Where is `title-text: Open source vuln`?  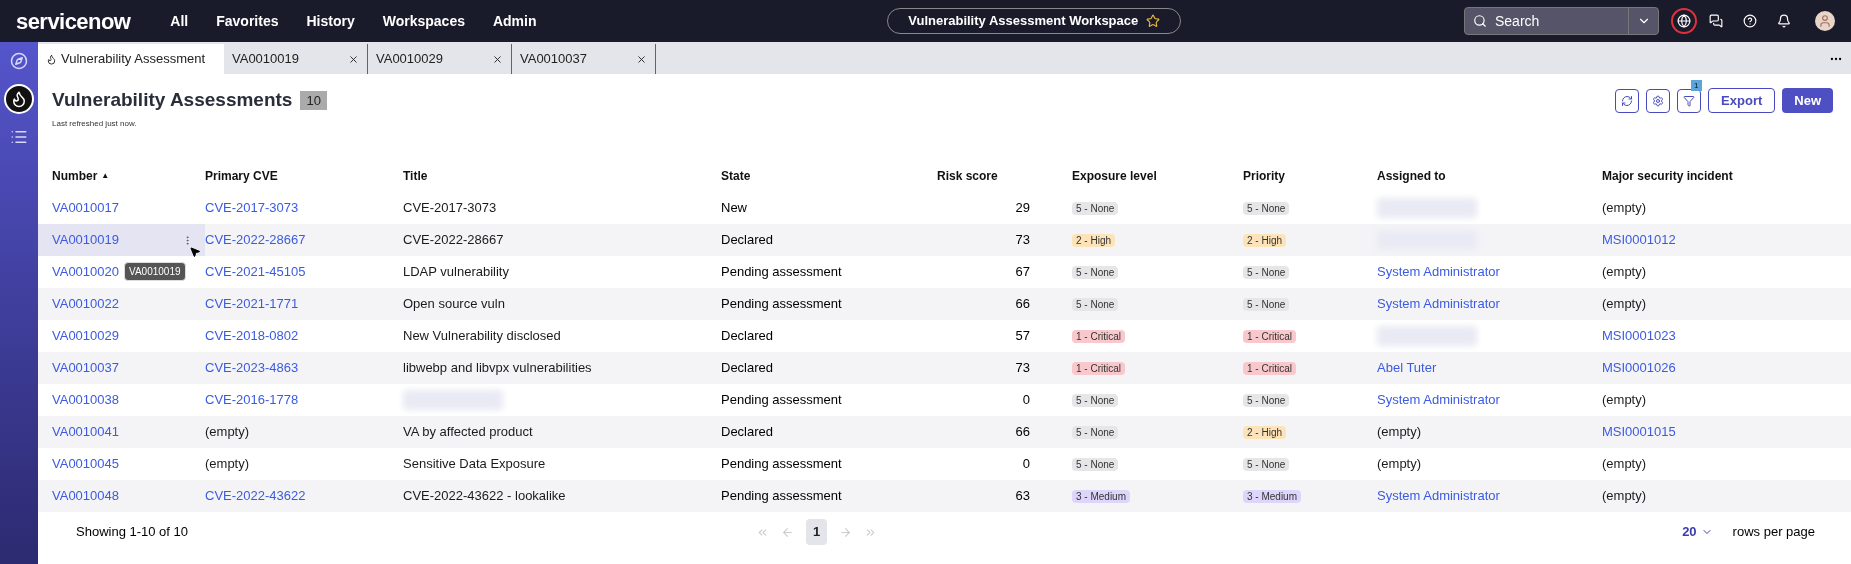
title-text: Open source vuln is located at coordinates (454, 304).